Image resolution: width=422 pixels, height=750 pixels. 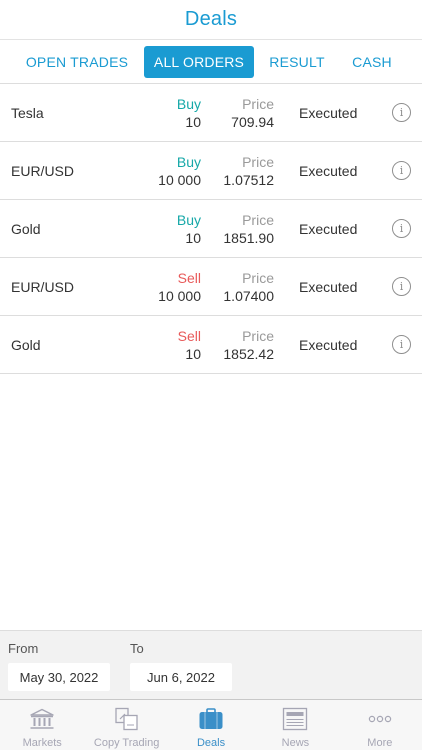 What do you see at coordinates (181, 677) in the screenshot?
I see `to-date-picker: Jun 6, 2022` at bounding box center [181, 677].